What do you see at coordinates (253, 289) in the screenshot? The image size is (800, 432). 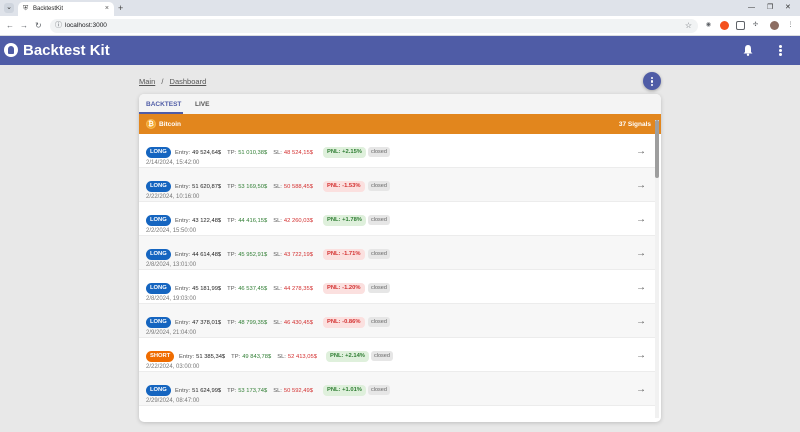 I see `tp-value: 46 537,45$` at bounding box center [253, 289].